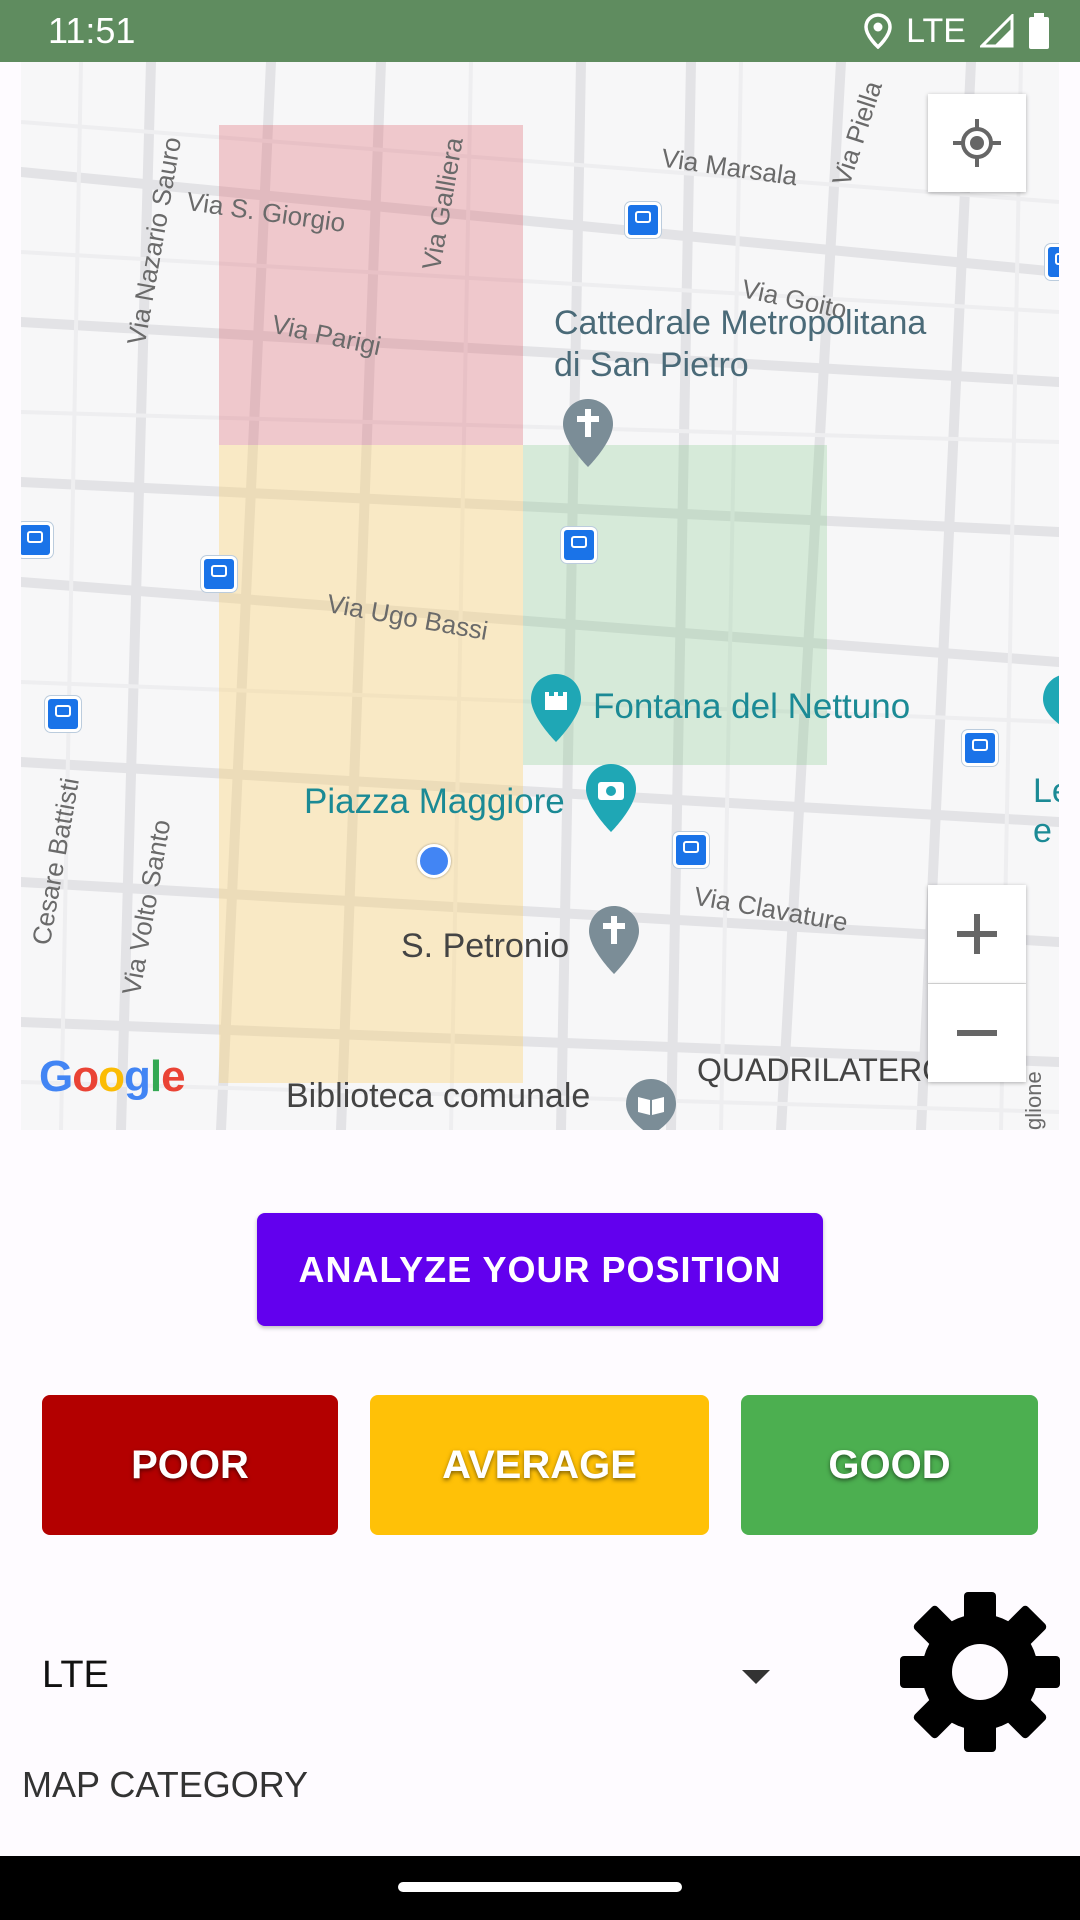 This screenshot has width=1080, height=1920. I want to click on network-type-value: LTE, so click(75, 1675).